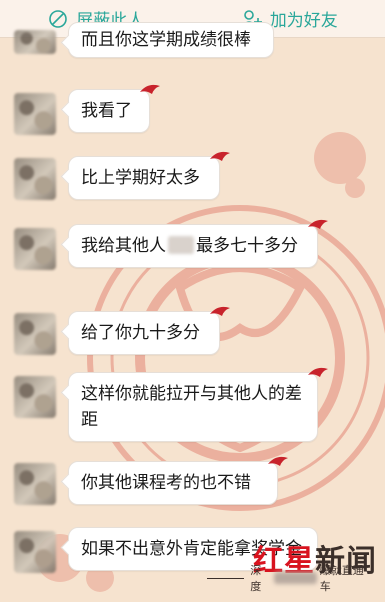  I want to click on message-bubble: 我给其他人 最多七十多分, so click(198, 243).